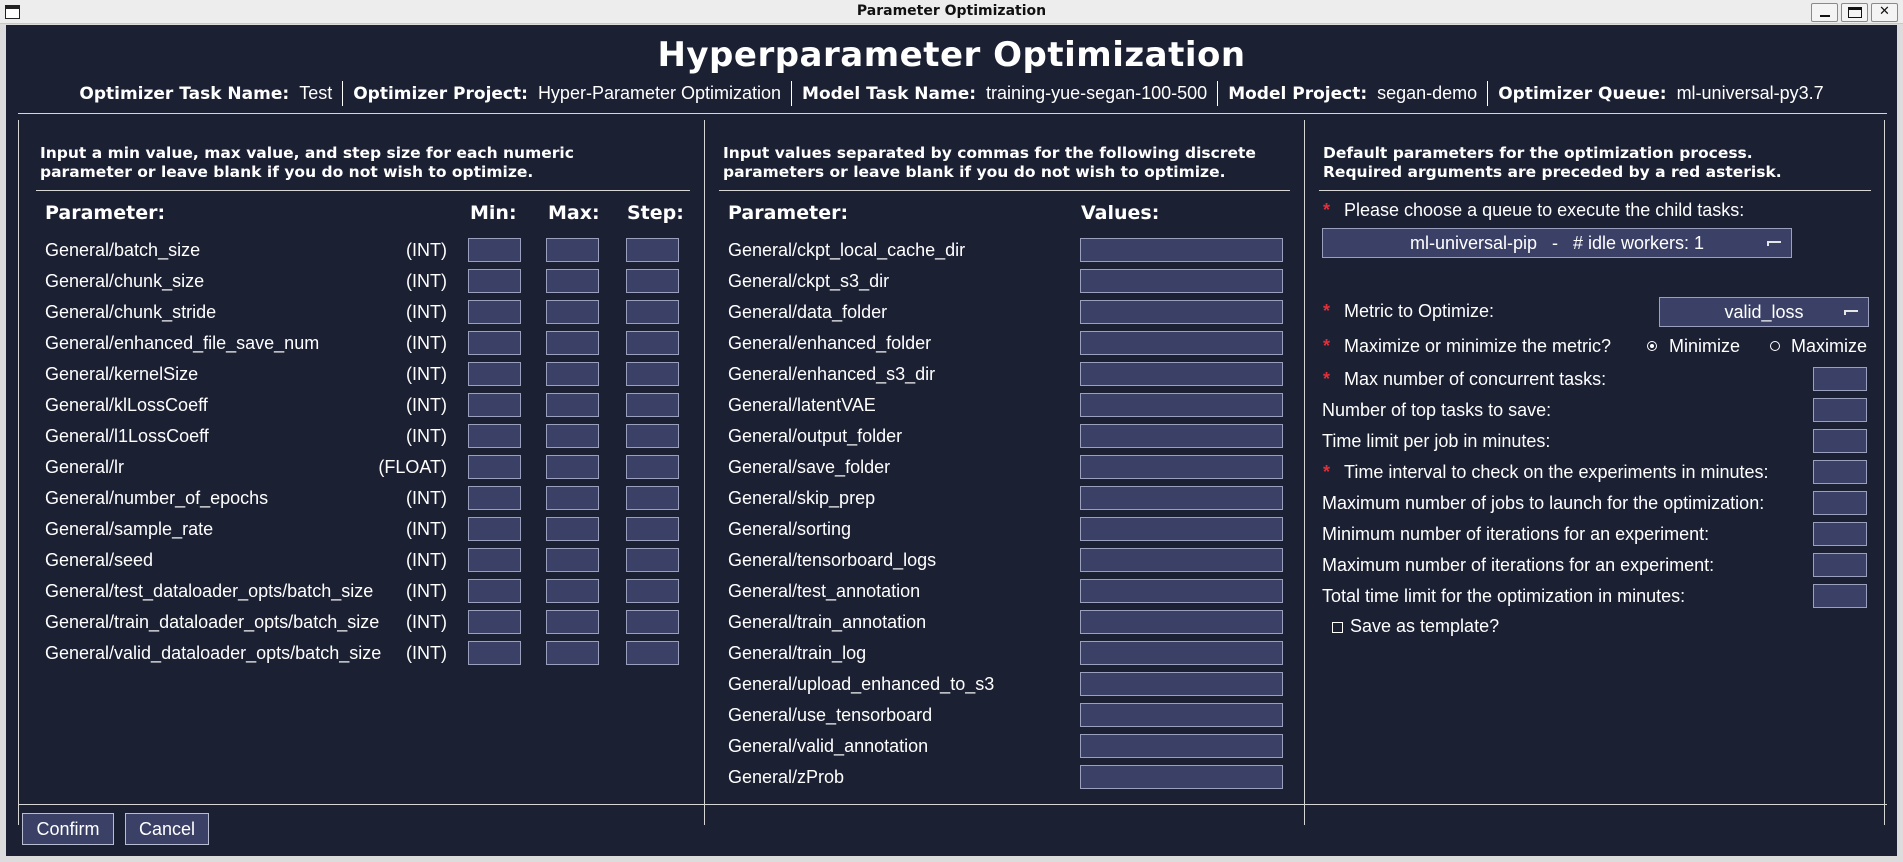  What do you see at coordinates (1775, 346) in the screenshot?
I see `maximize-radio` at bounding box center [1775, 346].